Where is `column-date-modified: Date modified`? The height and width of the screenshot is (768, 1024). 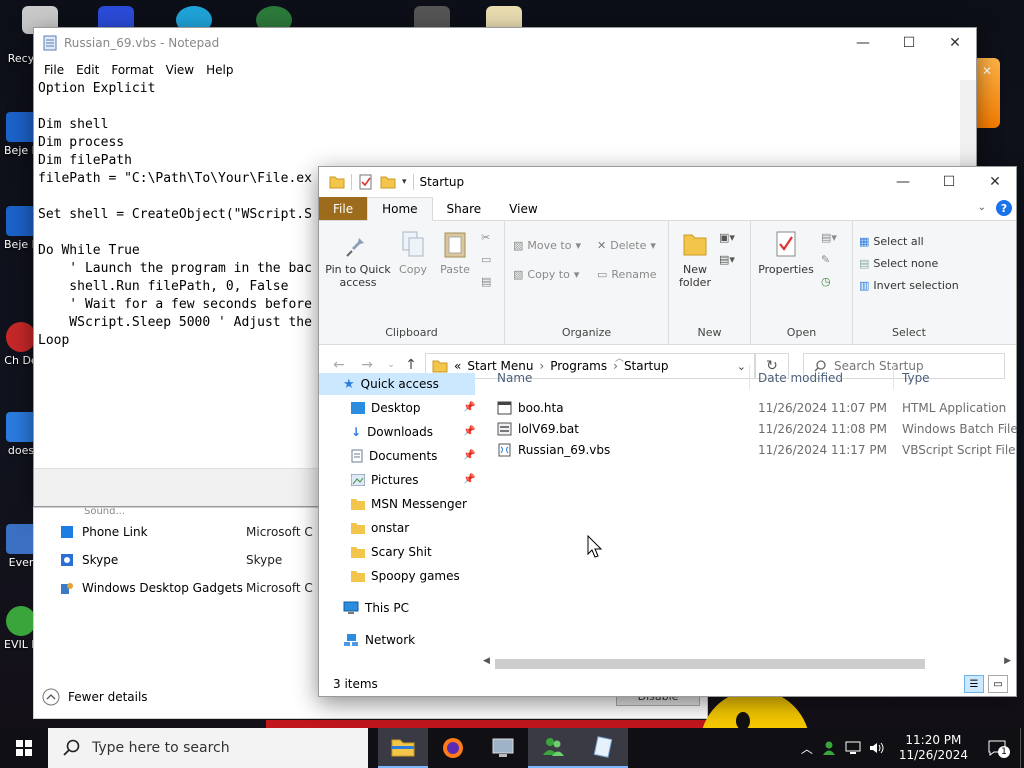 column-date-modified: Date modified is located at coordinates (800, 378).